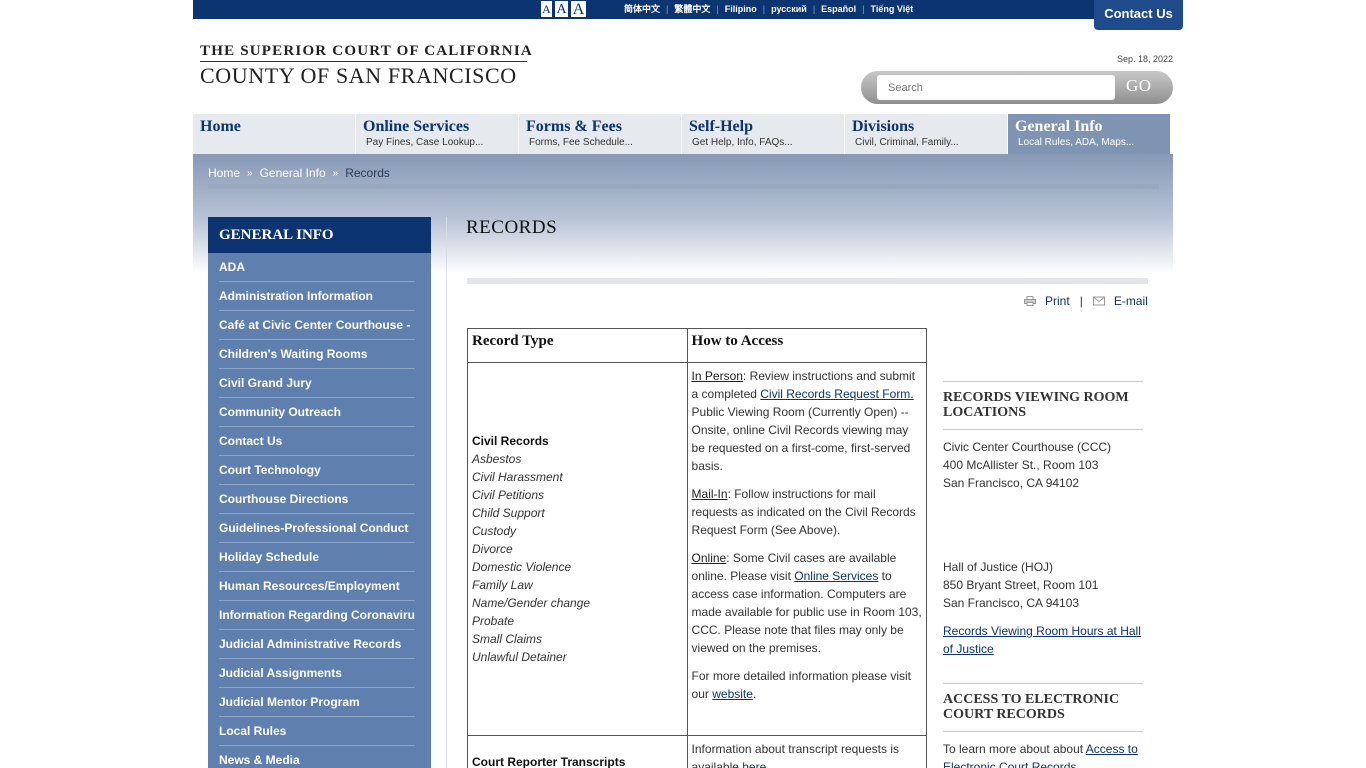  I want to click on record-type-label: Court Reporter Transcripts, so click(549, 761).